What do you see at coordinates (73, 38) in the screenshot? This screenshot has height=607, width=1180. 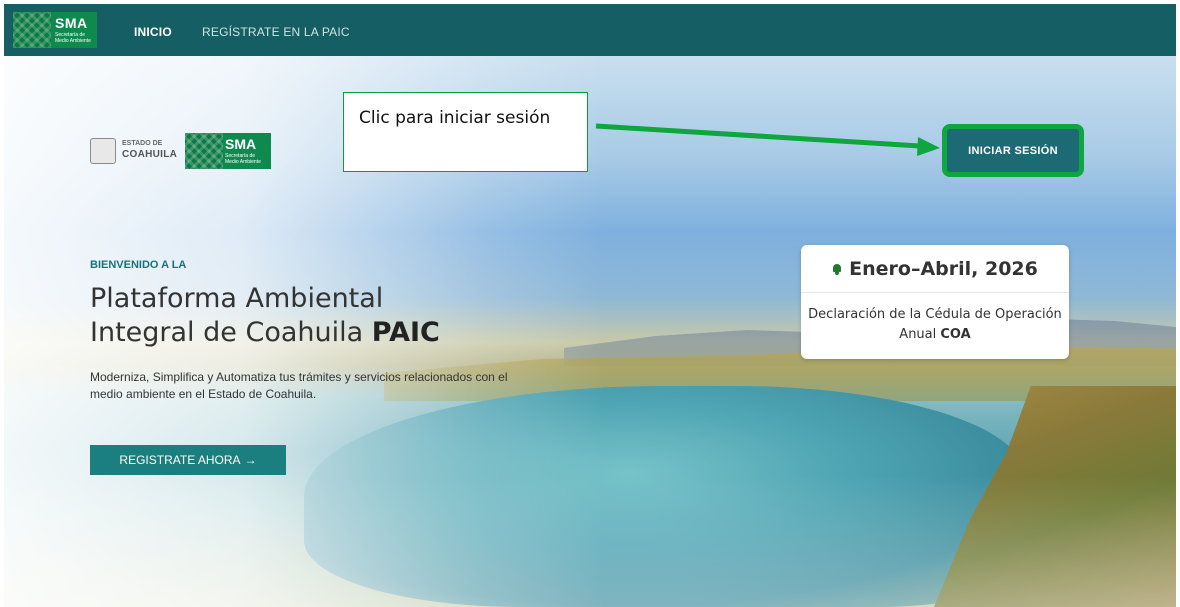 I see `nav-logo-subtitle: Secretaría de Medio Ambiente` at bounding box center [73, 38].